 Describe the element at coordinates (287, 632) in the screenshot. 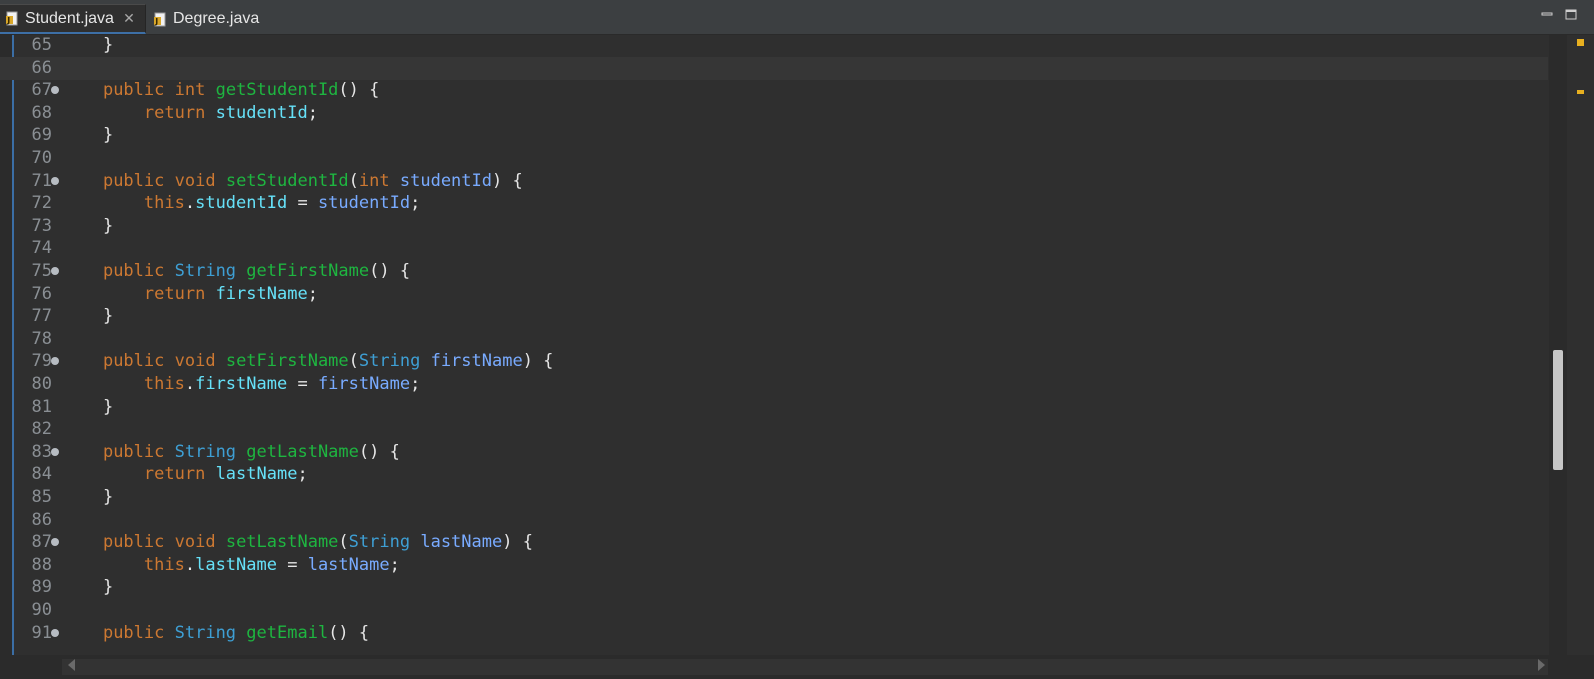

I see `code-token: getEmail` at that location.